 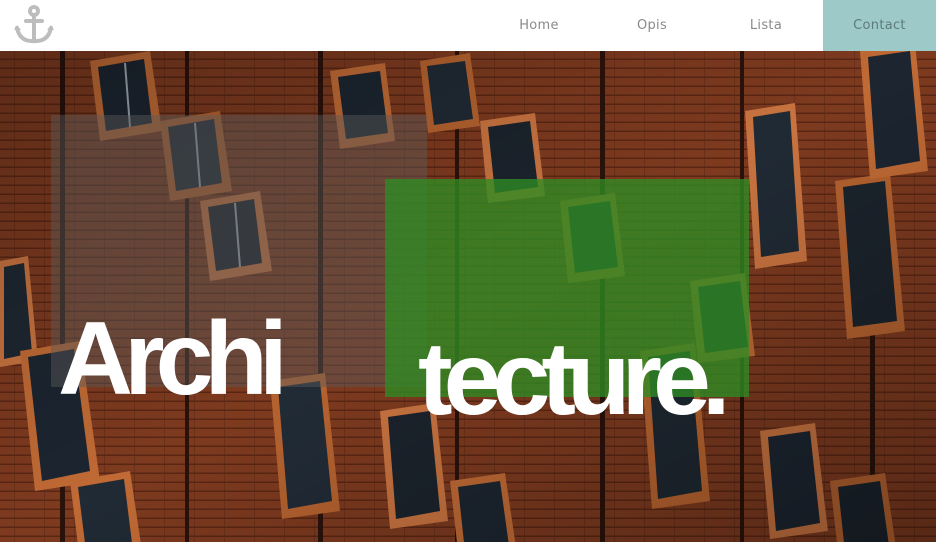 What do you see at coordinates (539, 25) in the screenshot?
I see `nav-home: Home` at bounding box center [539, 25].